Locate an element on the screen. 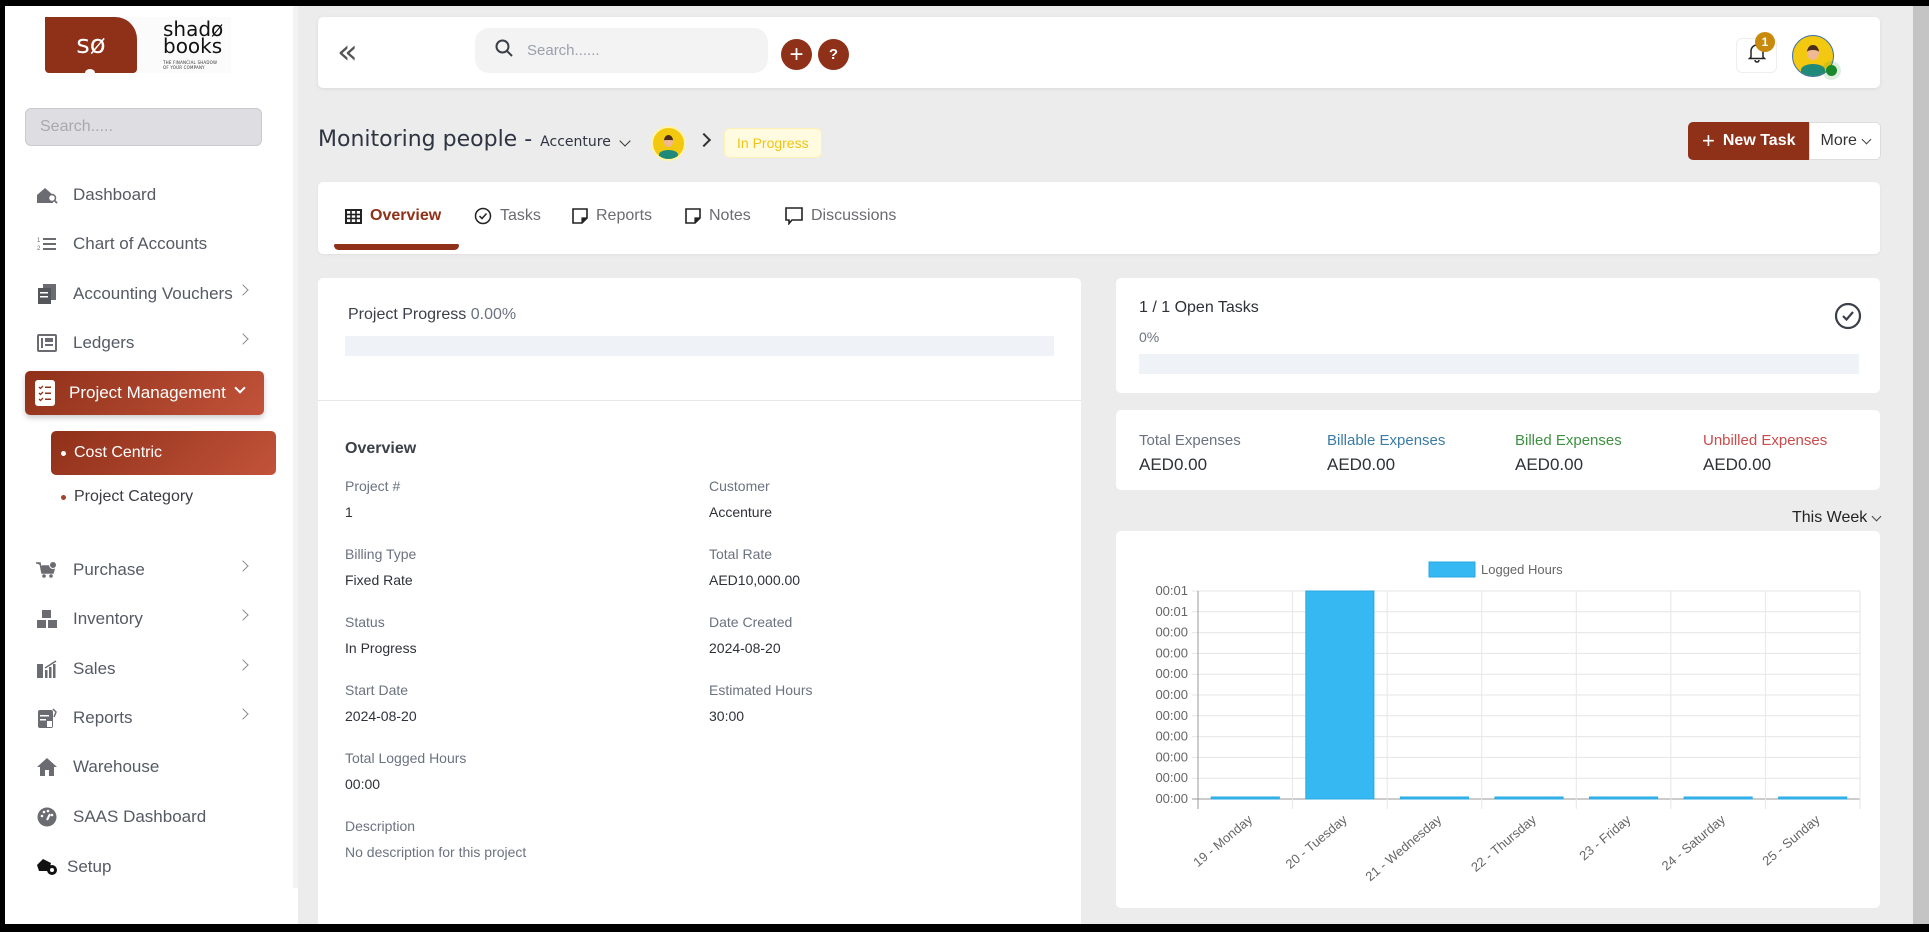  numbered-list-icon: 12 is located at coordinates (47, 244).